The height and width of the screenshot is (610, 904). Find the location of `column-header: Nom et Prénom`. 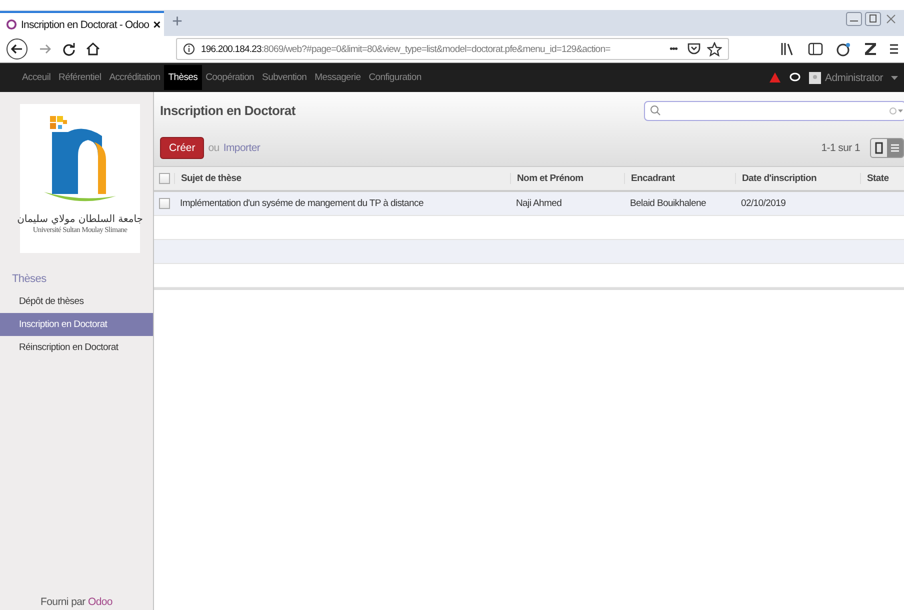

column-header: Nom et Prénom is located at coordinates (567, 178).